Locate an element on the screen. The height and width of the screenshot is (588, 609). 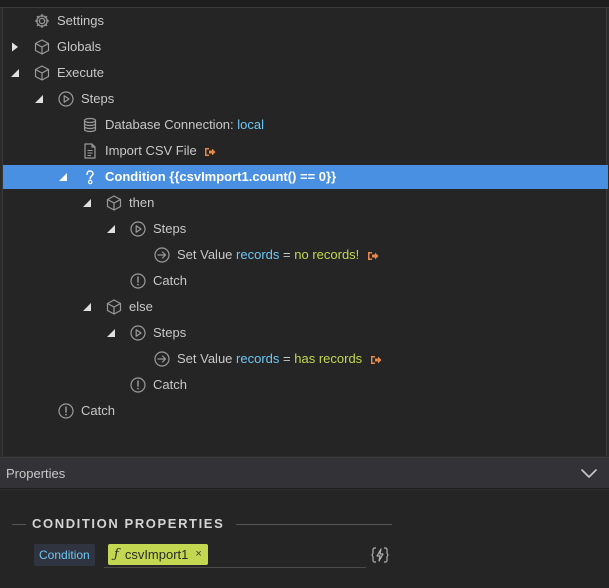
condition-input: ƒ csvImport1 × is located at coordinates (235, 555).